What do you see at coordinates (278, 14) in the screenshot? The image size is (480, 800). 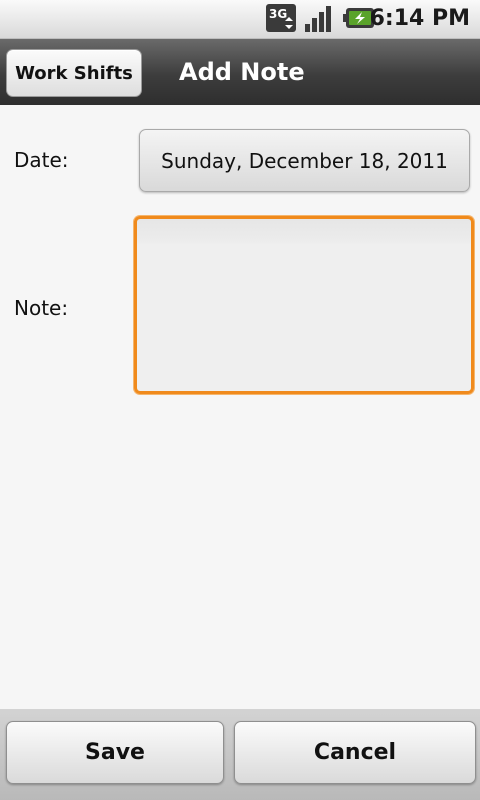 I see `svg-text: 3G` at bounding box center [278, 14].